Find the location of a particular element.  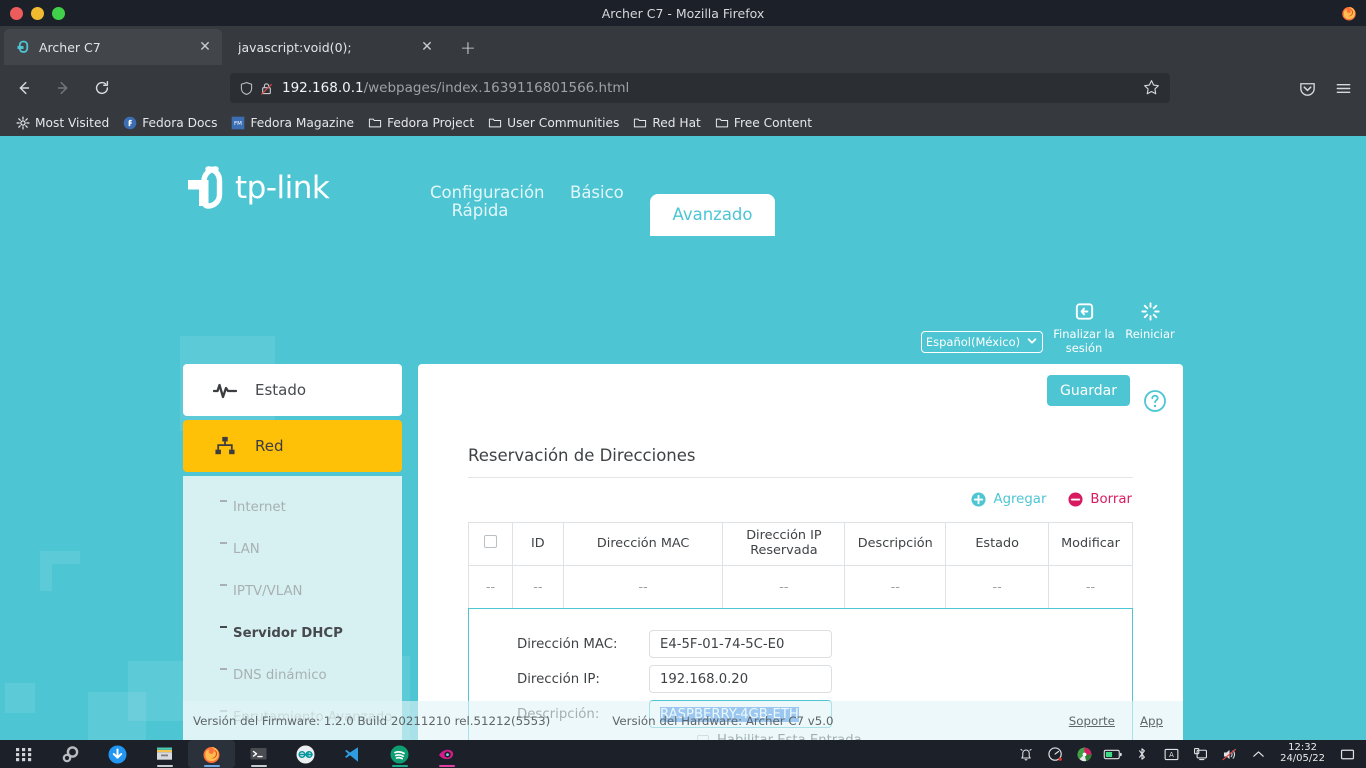

tab-avanzado: Avanzado is located at coordinates (712, 215).